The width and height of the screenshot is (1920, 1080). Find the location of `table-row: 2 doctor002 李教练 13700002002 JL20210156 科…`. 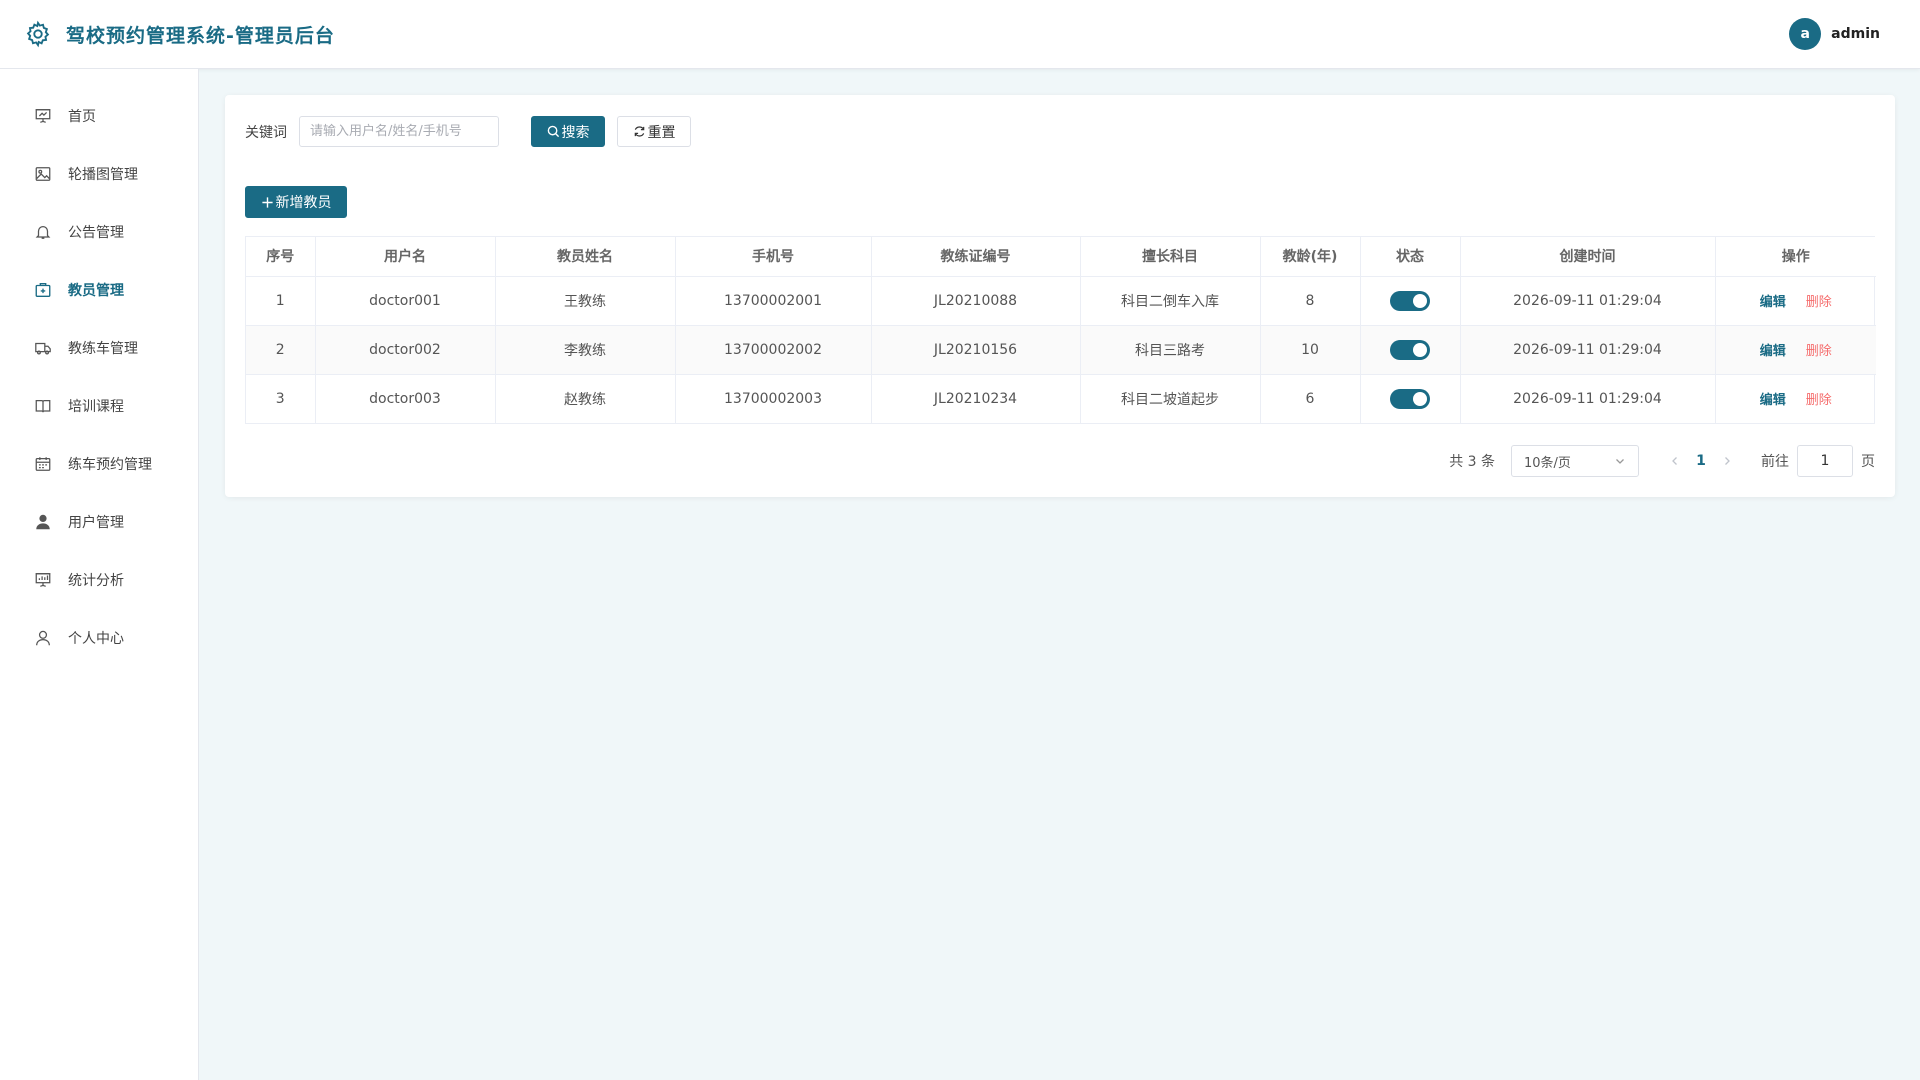

table-row: 2 doctor002 李教练 13700002002 JL20210156 科… is located at coordinates (1061, 350).